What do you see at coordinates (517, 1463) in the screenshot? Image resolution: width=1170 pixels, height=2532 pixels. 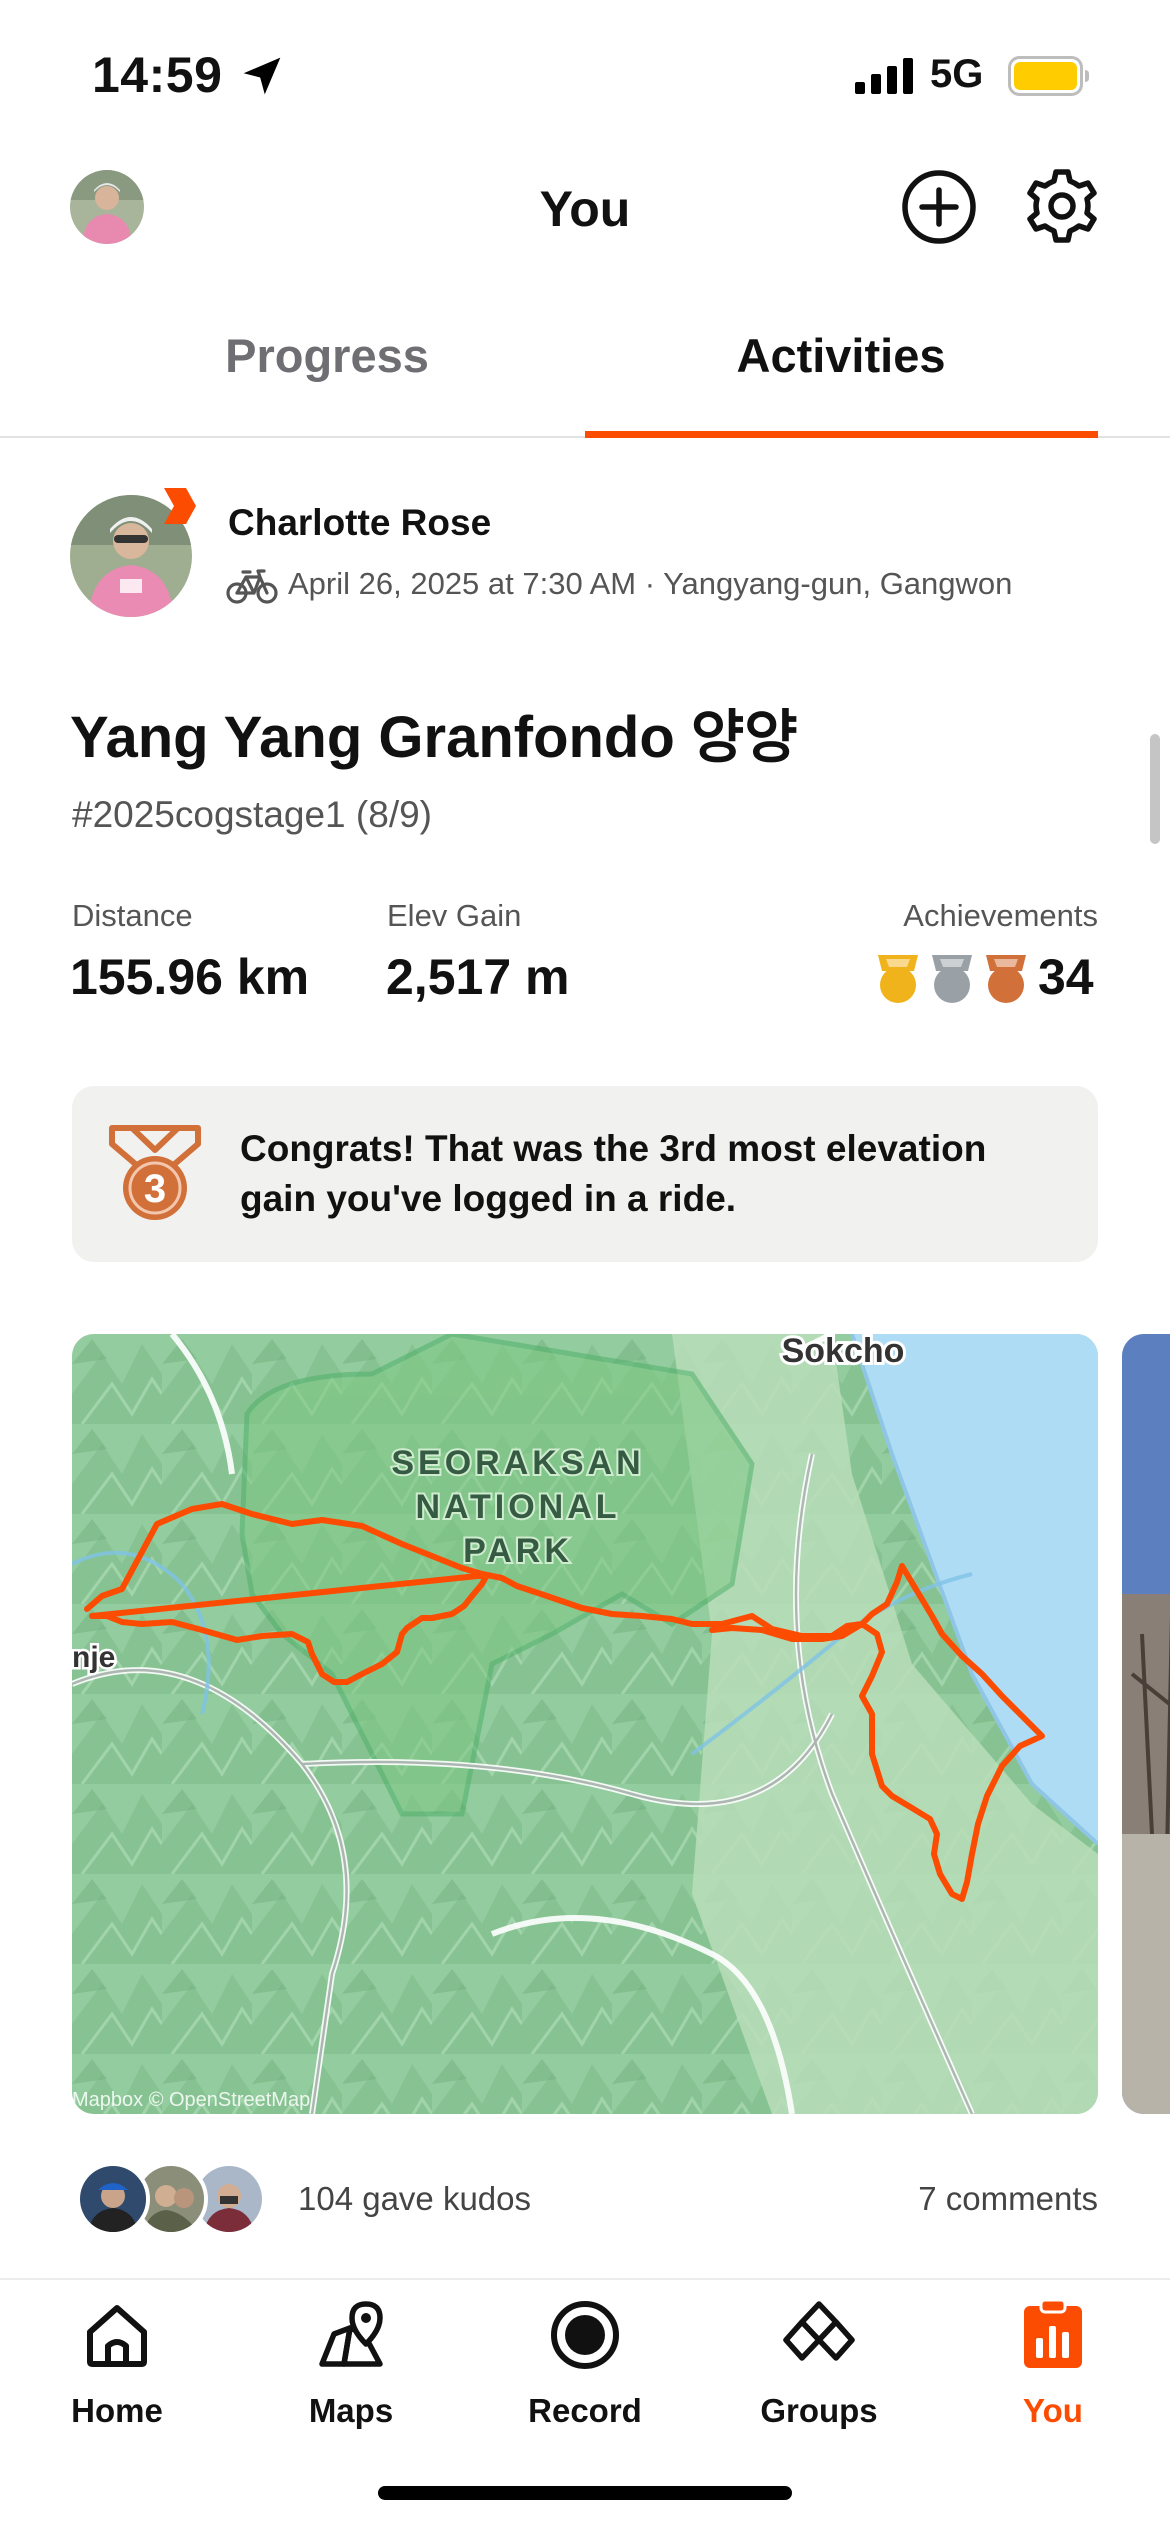 I see `map-label-park-1: SEORAKSAN` at bounding box center [517, 1463].